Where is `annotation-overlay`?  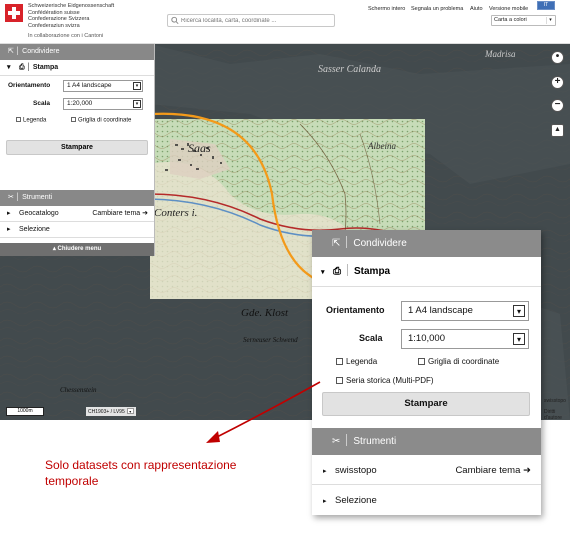 annotation-overlay is located at coordinates (263, 412).